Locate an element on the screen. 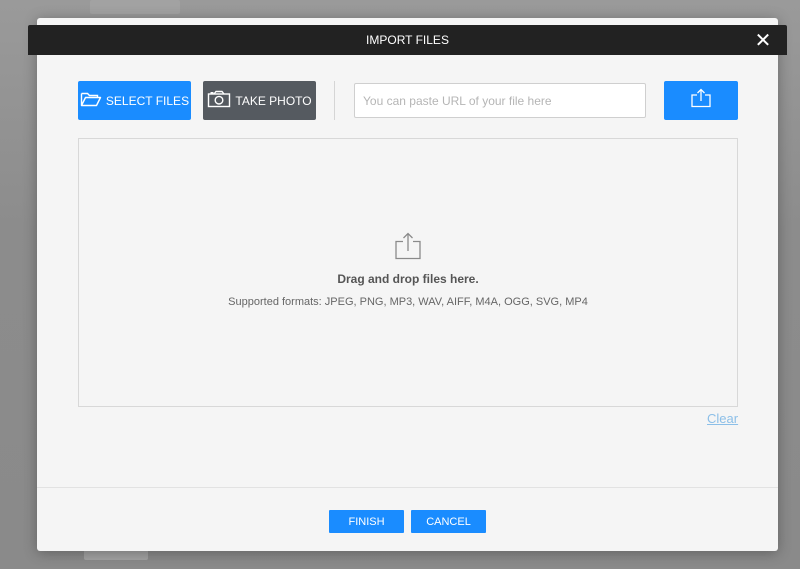 The image size is (800, 569). url-input is located at coordinates (500, 100).